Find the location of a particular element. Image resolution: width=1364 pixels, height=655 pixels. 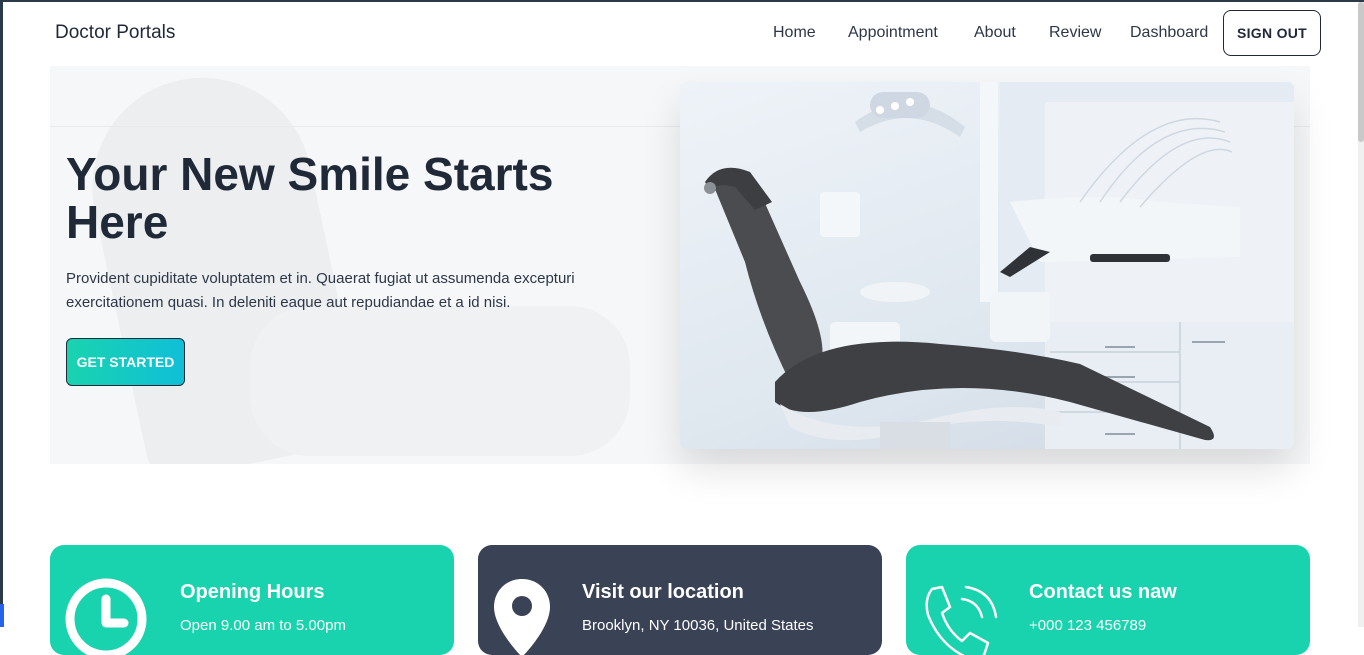

card-text: +000 123 456789 is located at coordinates (1088, 625).